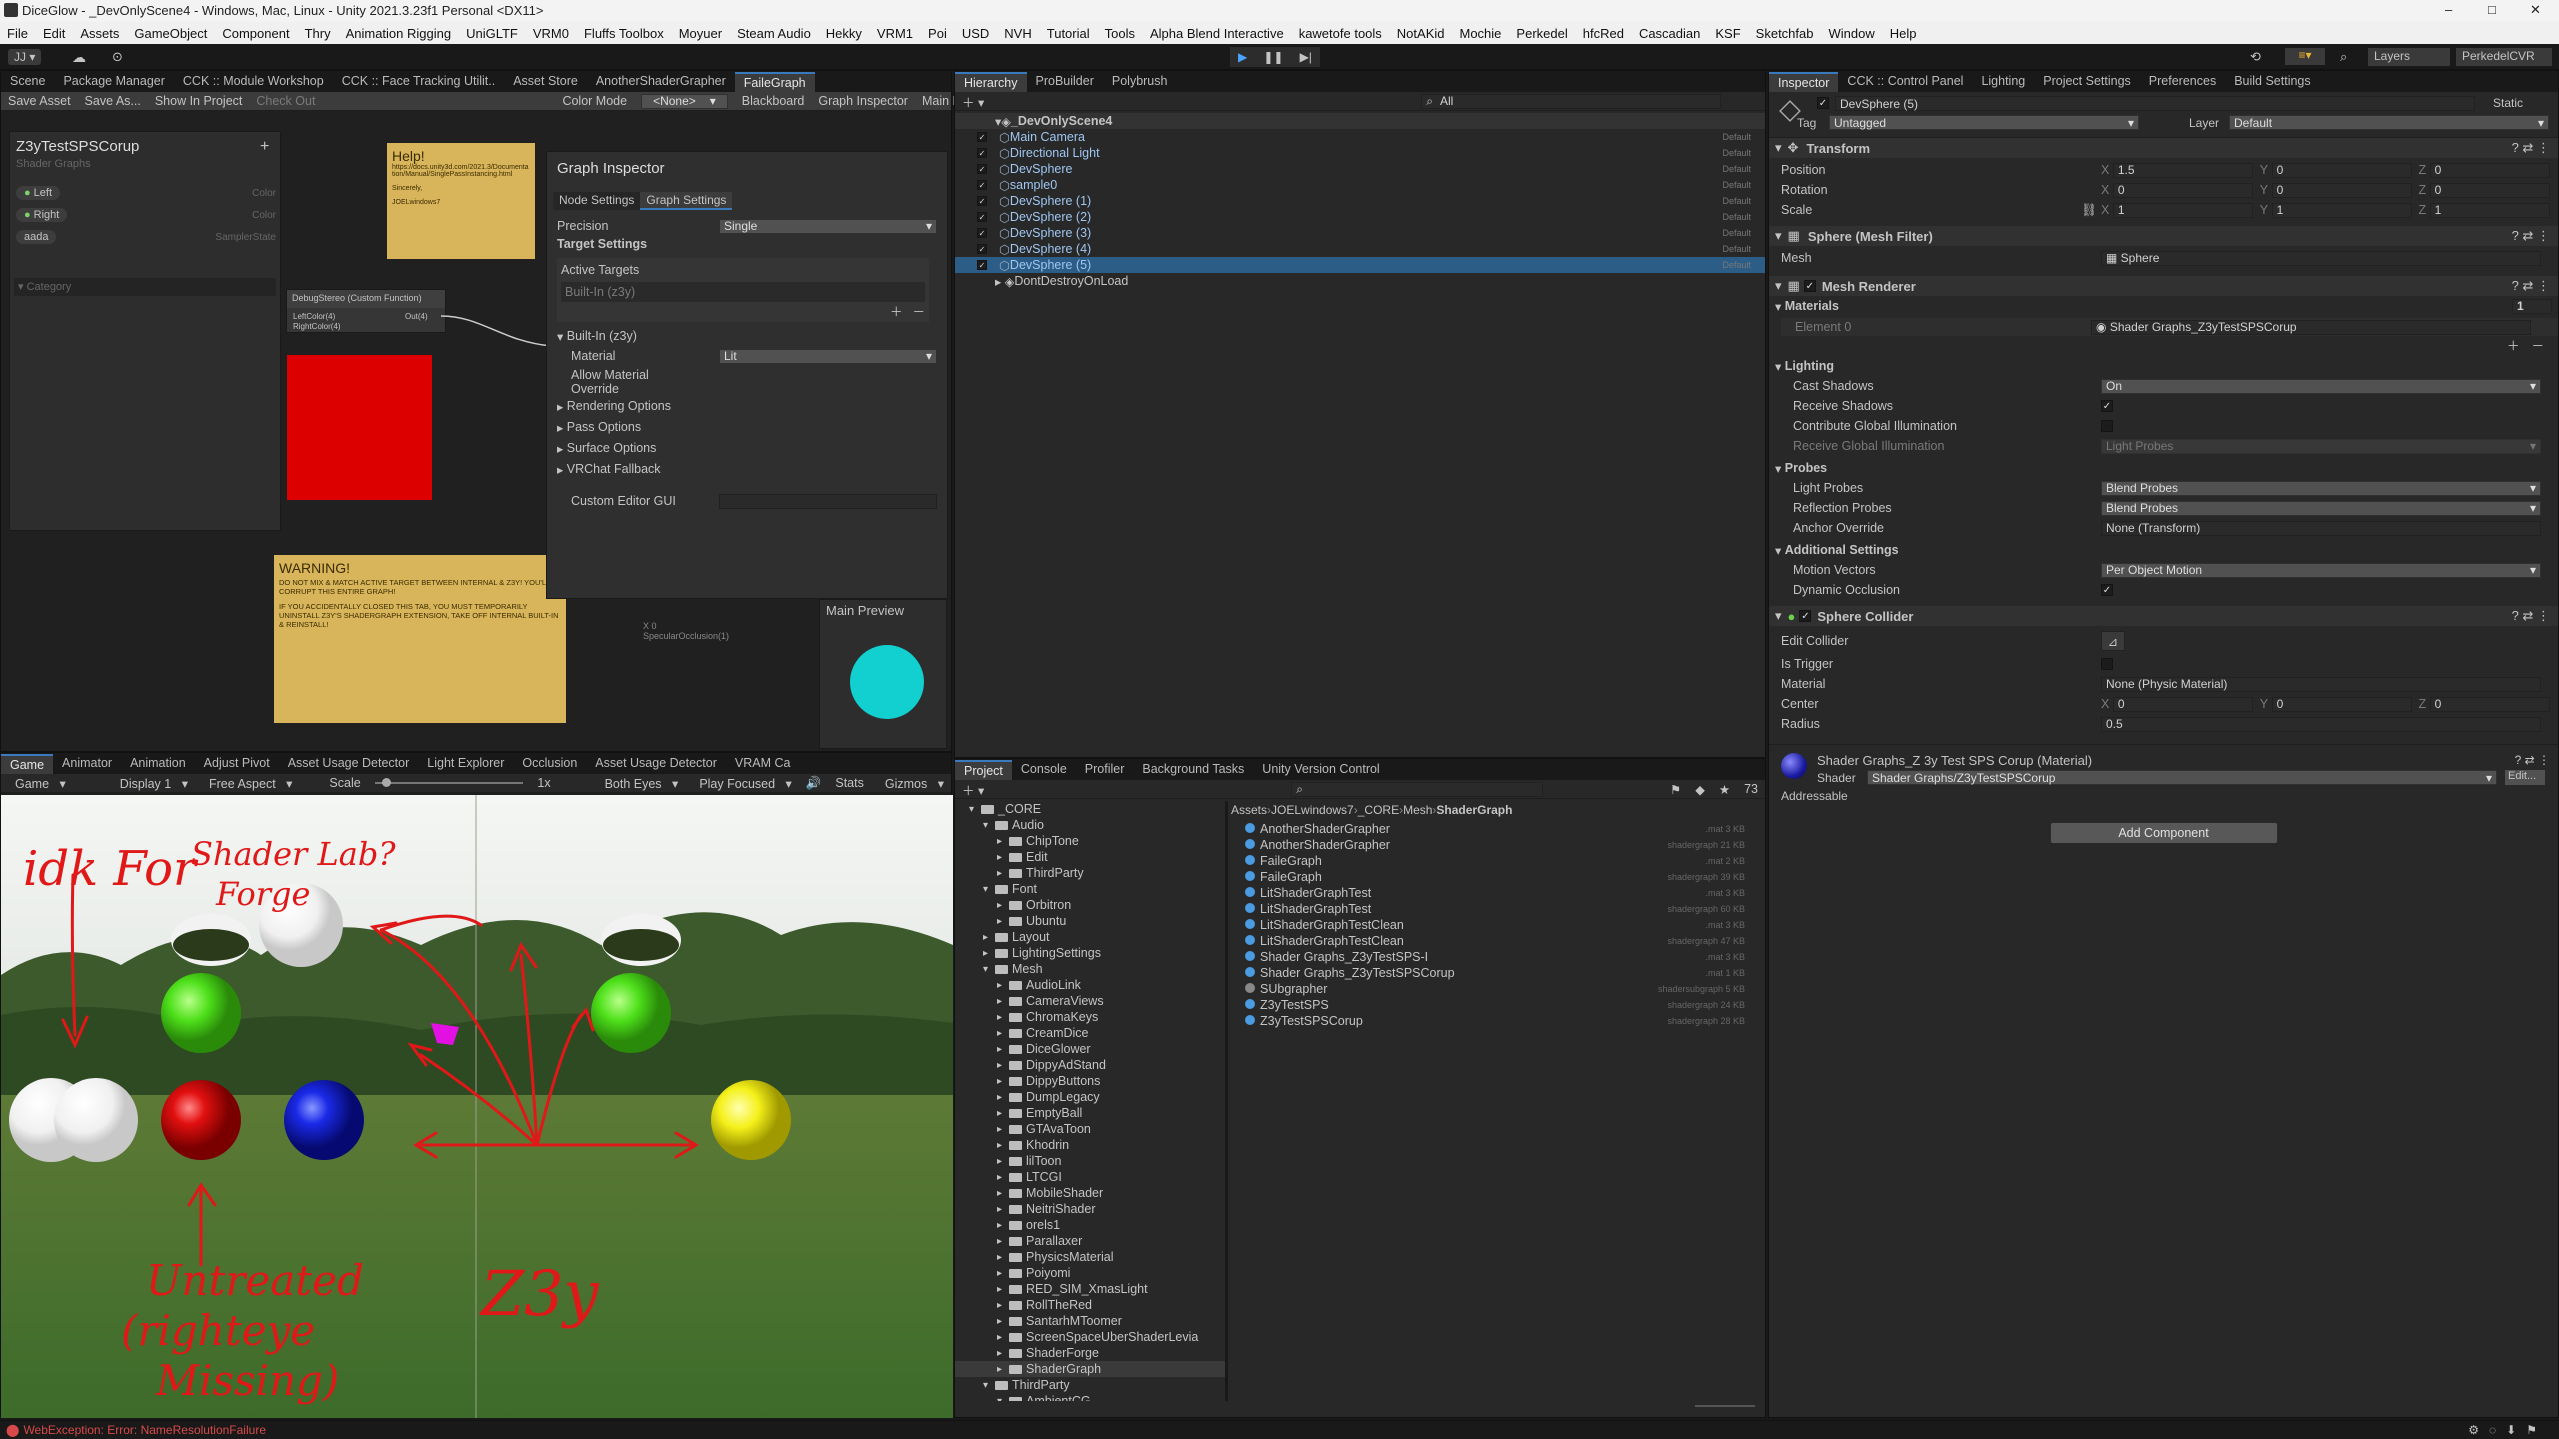  I want to click on search-icon: ⌕, so click(2343, 57).